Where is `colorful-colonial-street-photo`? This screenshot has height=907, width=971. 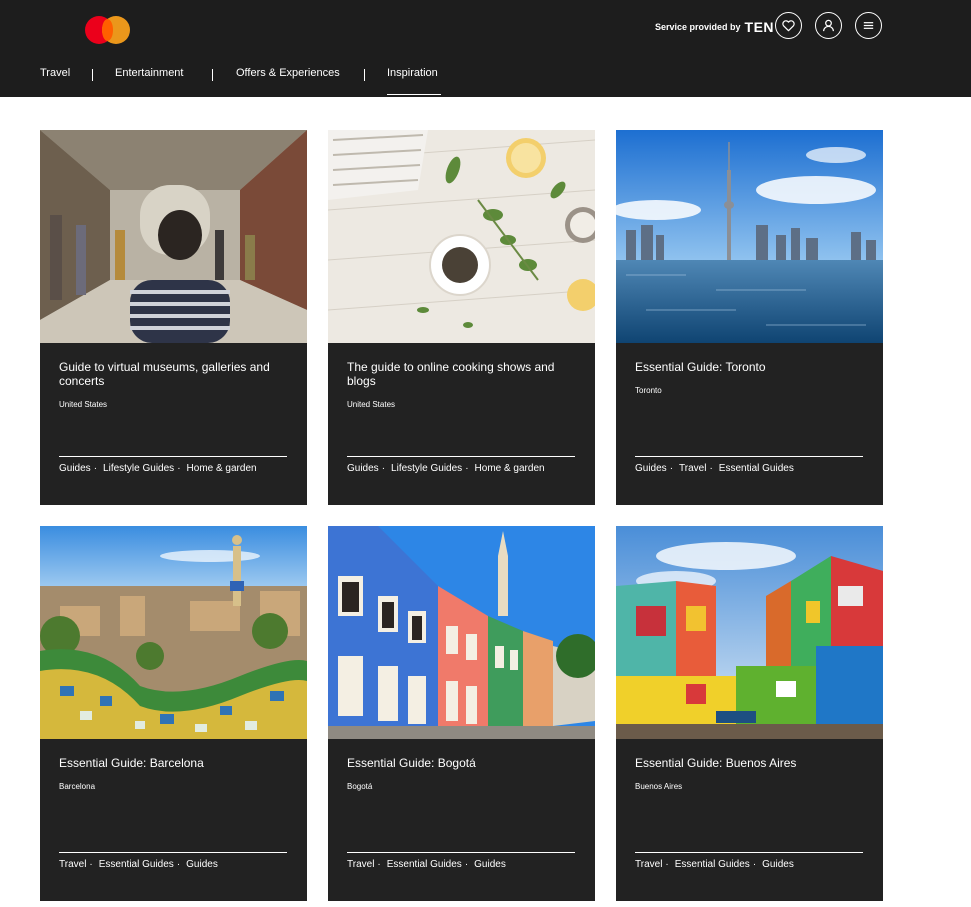
colorful-colonial-street-photo is located at coordinates (461, 632).